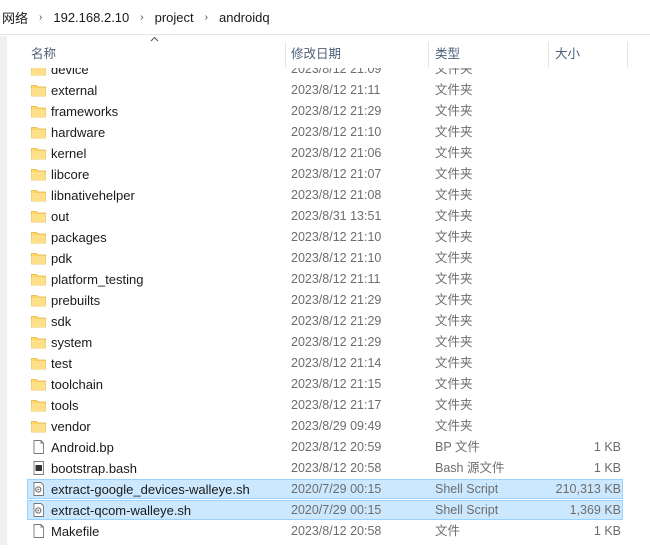 The image size is (650, 549). What do you see at coordinates (325, 174) in the screenshot?
I see `file-row: libcore 2023/8/12 21:07 文件夹` at bounding box center [325, 174].